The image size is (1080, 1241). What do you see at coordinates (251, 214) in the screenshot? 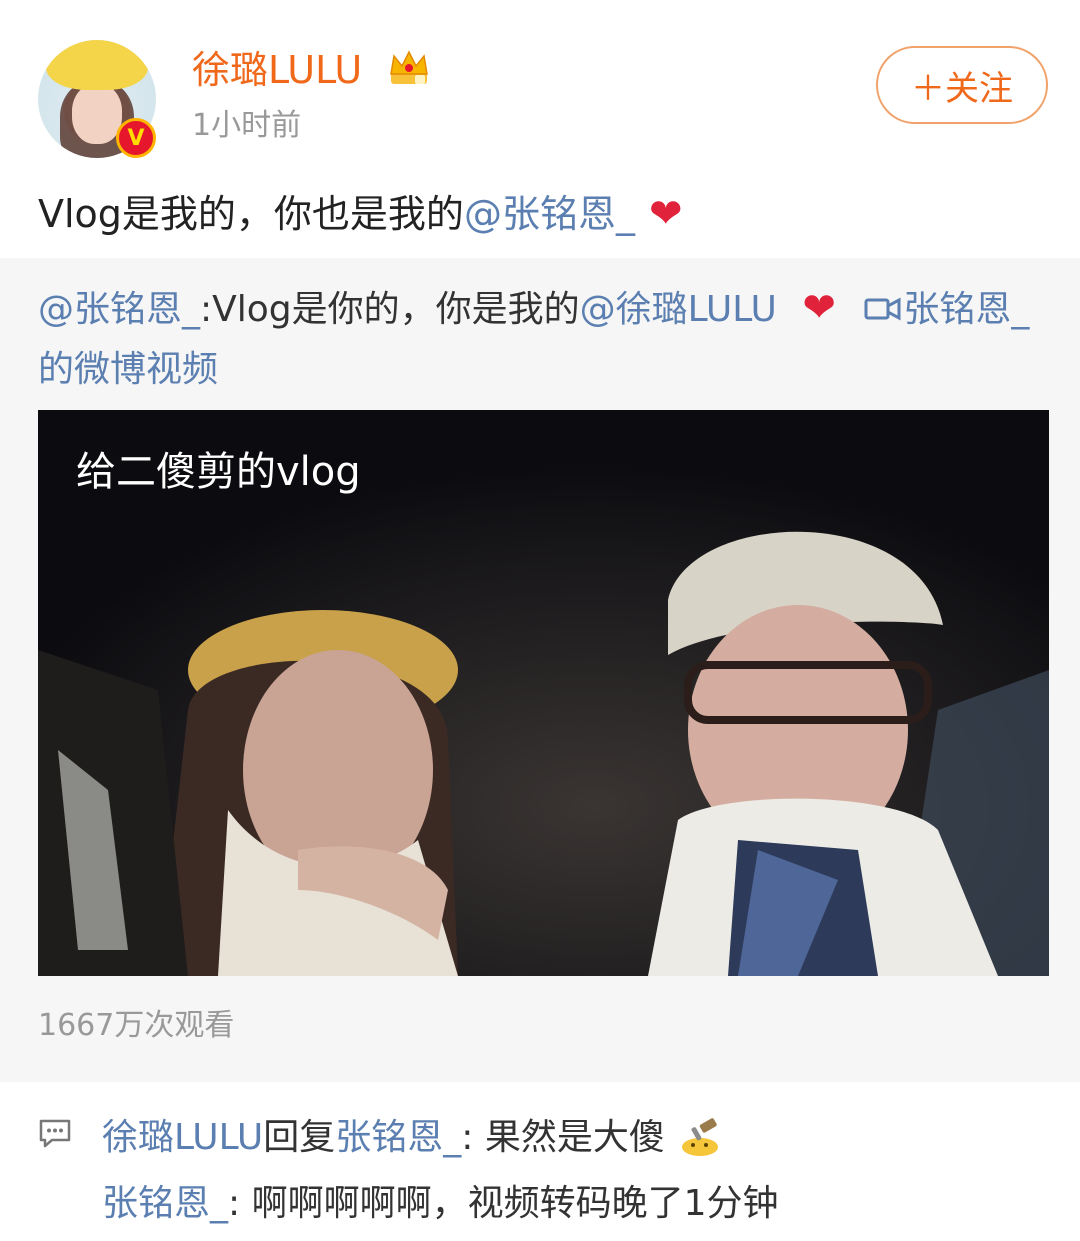
I see `post-text-body: Vlog是我的，你也是我的` at bounding box center [251, 214].